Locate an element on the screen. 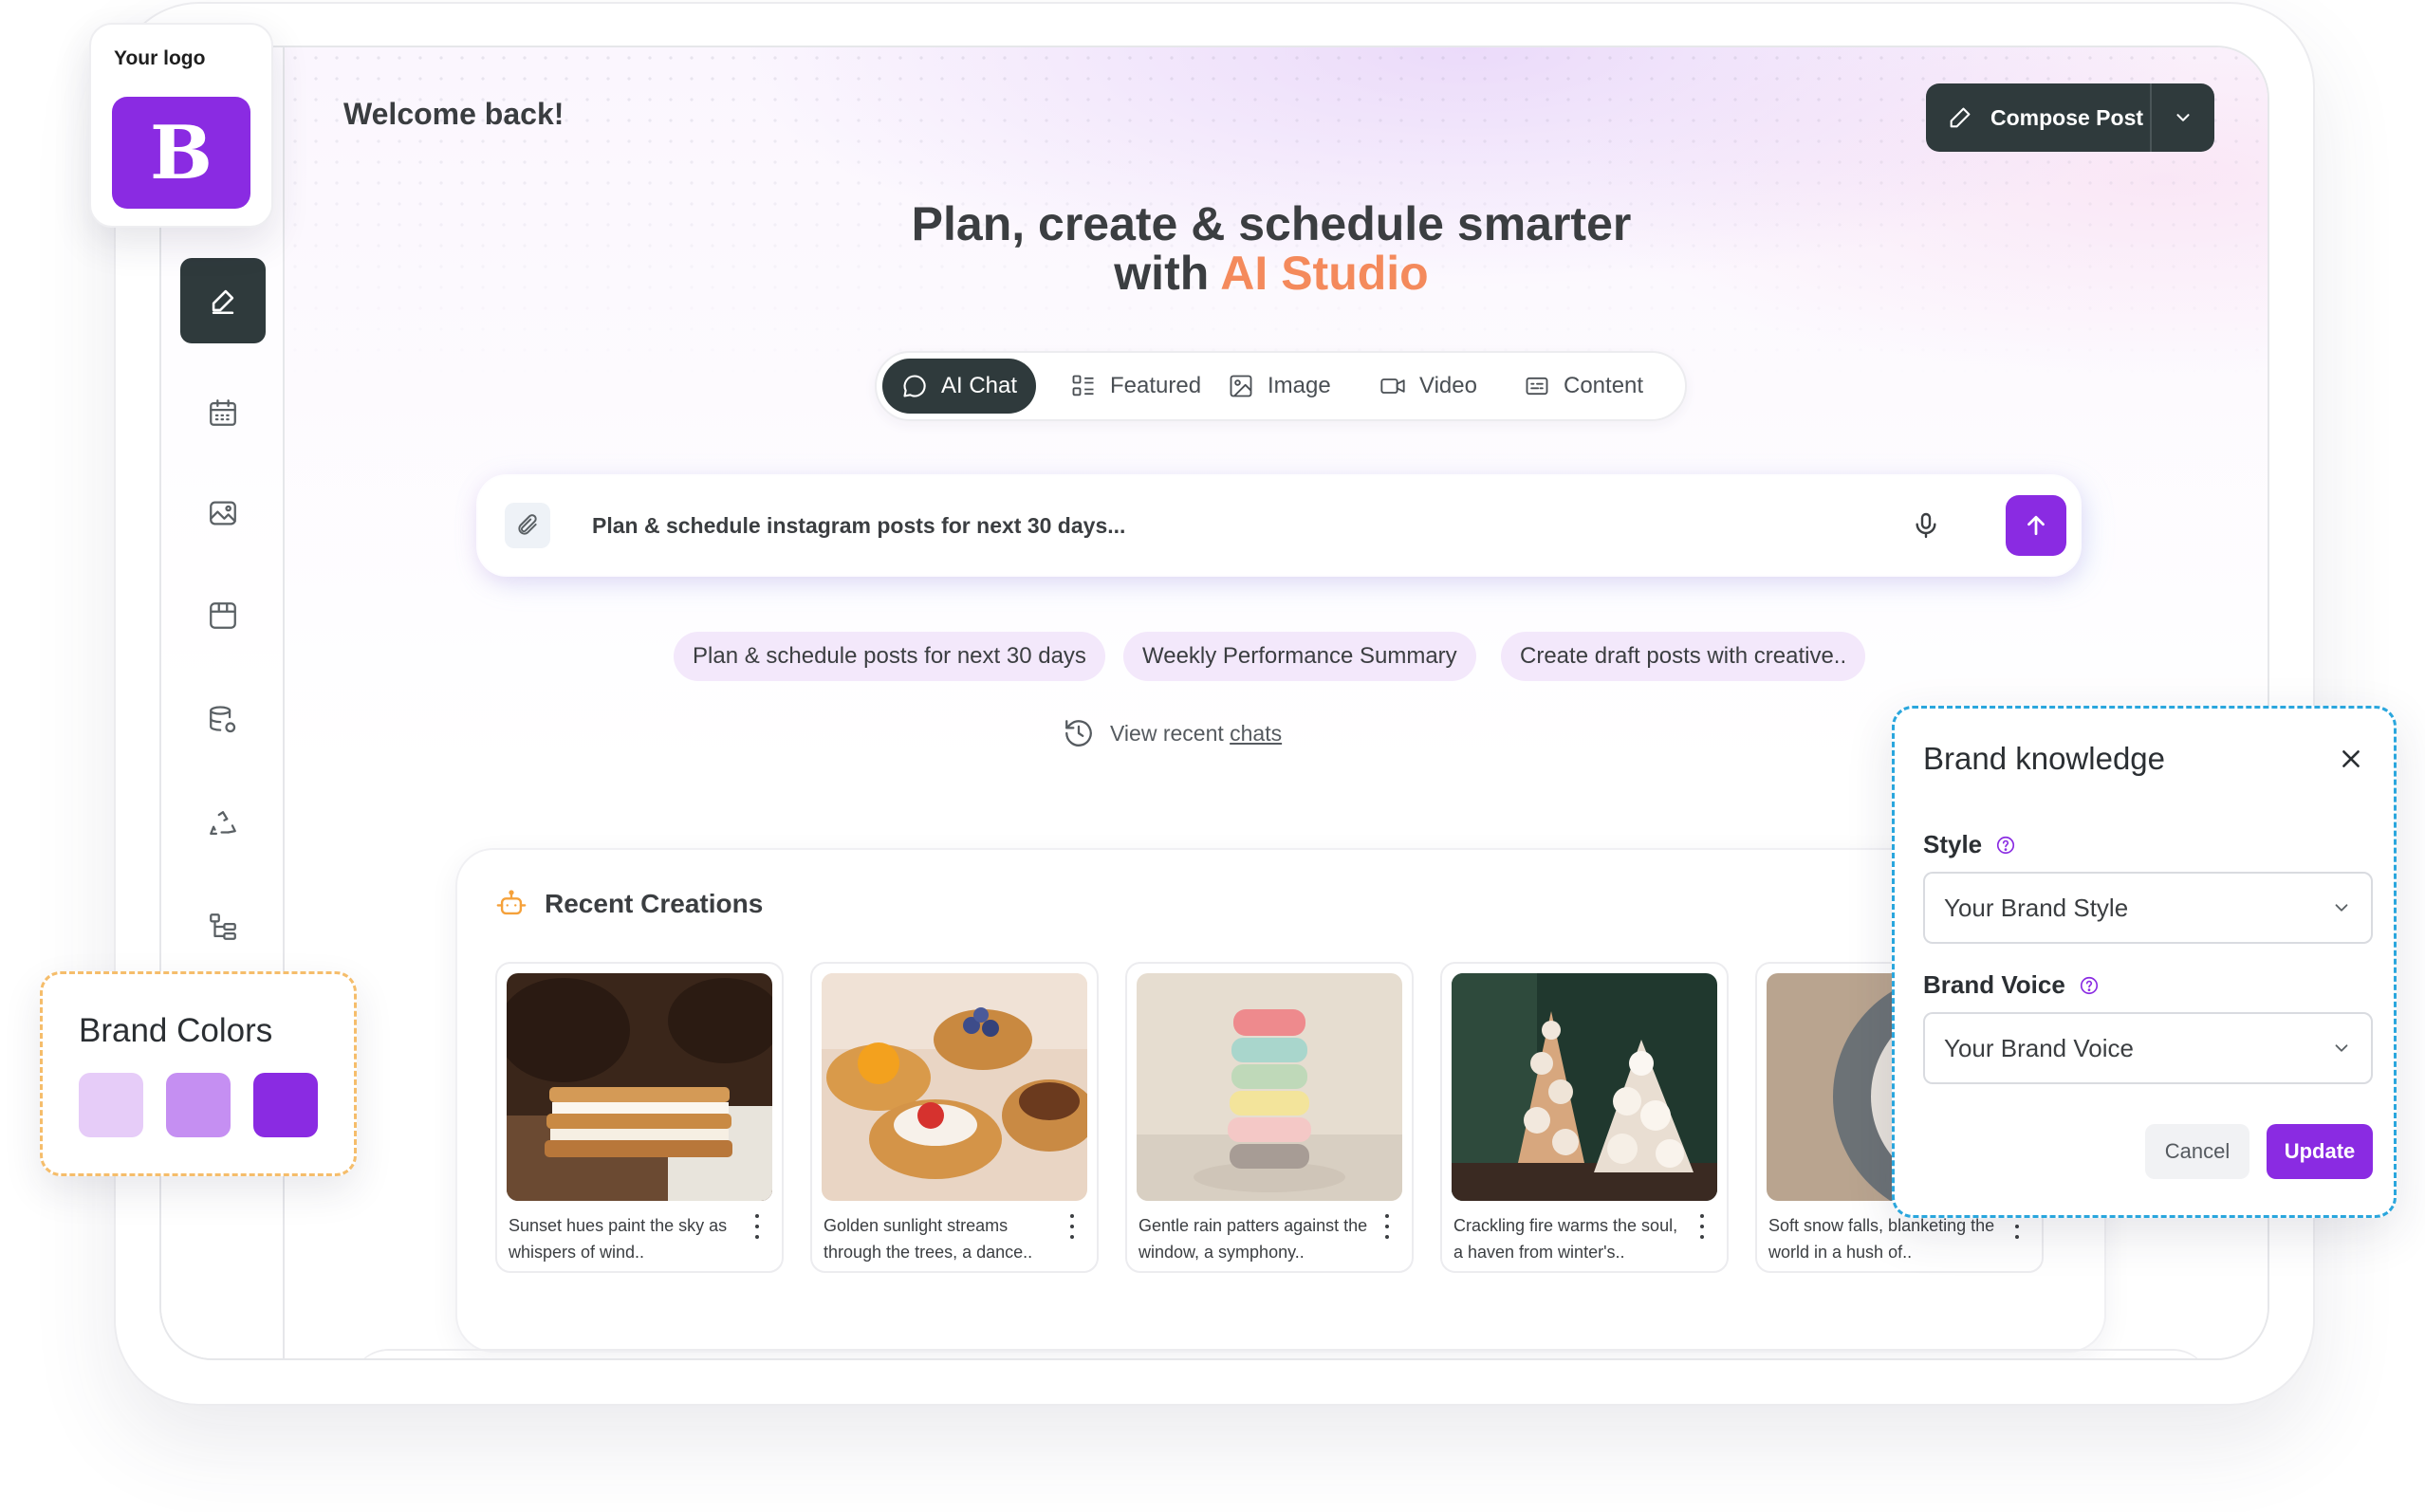 The image size is (2425, 1512). sidebar-item-database is located at coordinates (223, 720).